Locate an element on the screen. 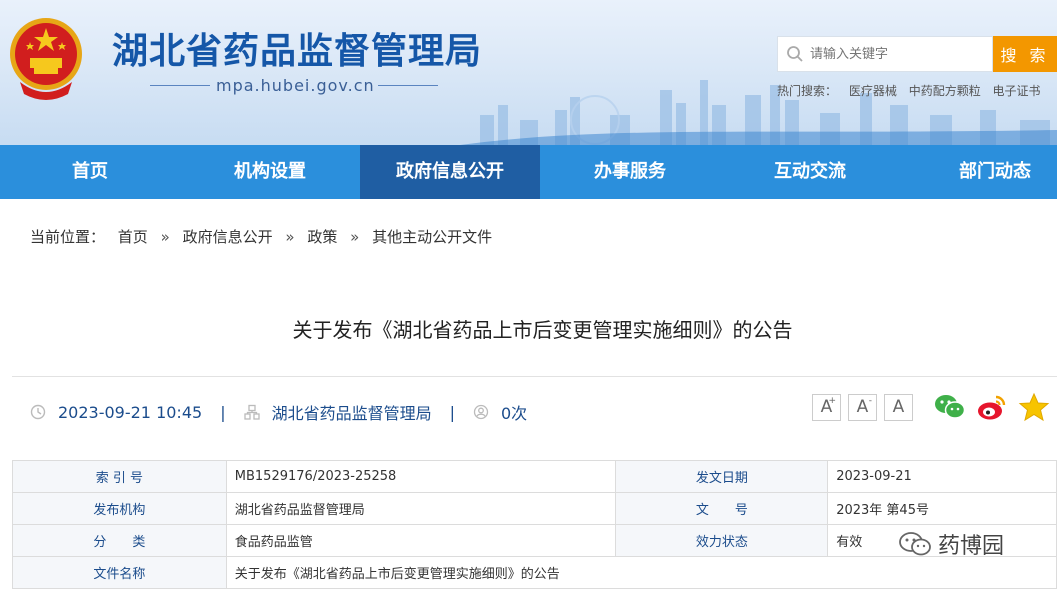  info-value: 关于发布《湖北省药品上市后变更管理实施细则》的公告 is located at coordinates (641, 572).